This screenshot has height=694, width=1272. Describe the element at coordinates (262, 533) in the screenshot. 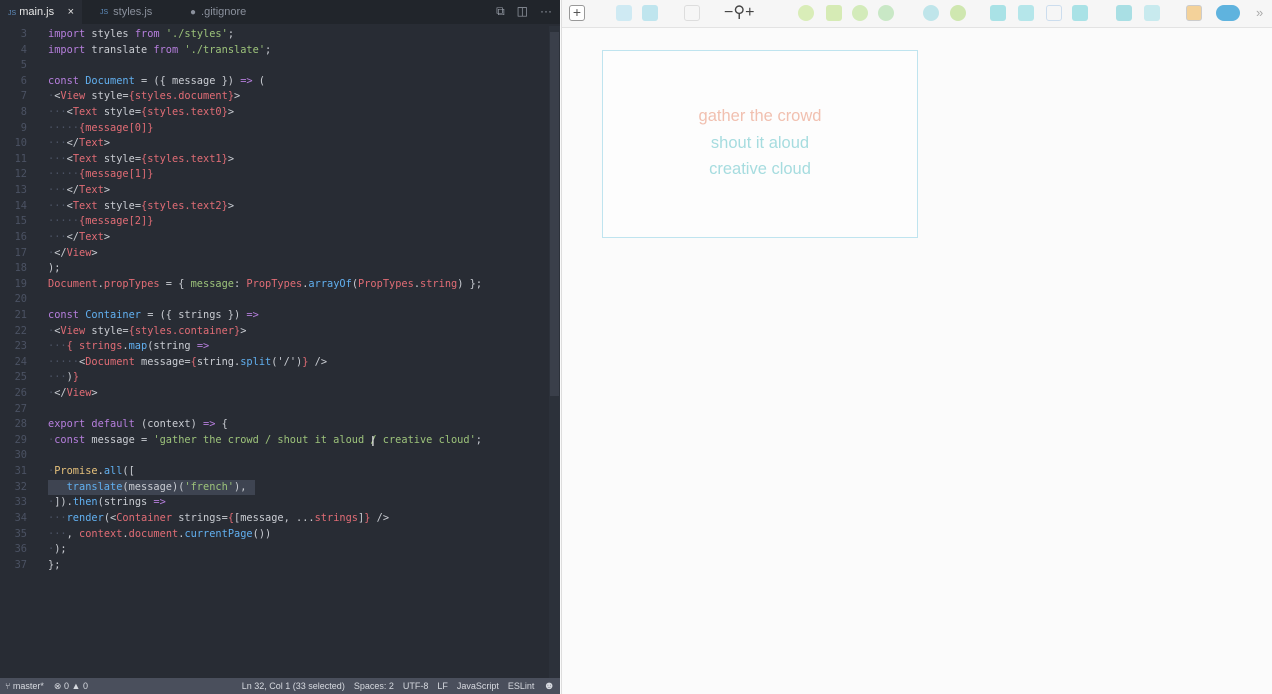

I see `code-token: ())` at that location.